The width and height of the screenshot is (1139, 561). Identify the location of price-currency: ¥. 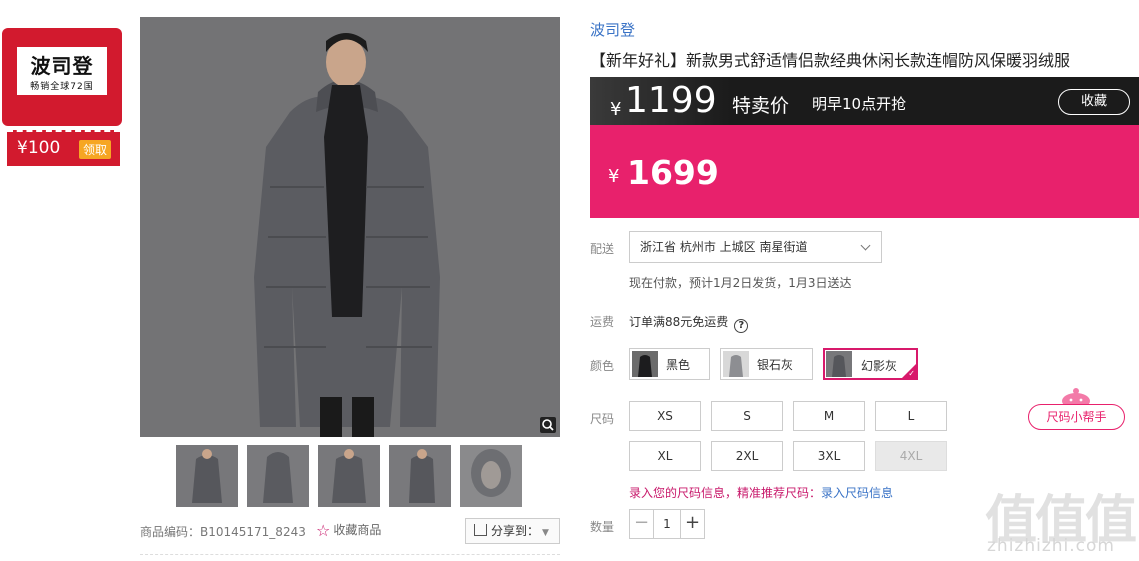
(614, 176).